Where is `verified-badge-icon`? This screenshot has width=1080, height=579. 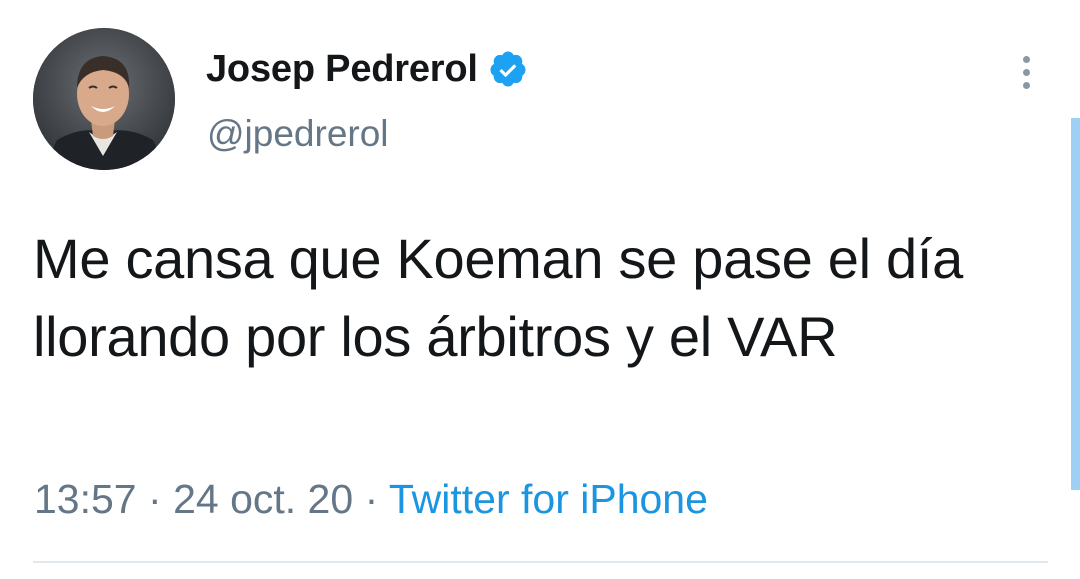 verified-badge-icon is located at coordinates (508, 69).